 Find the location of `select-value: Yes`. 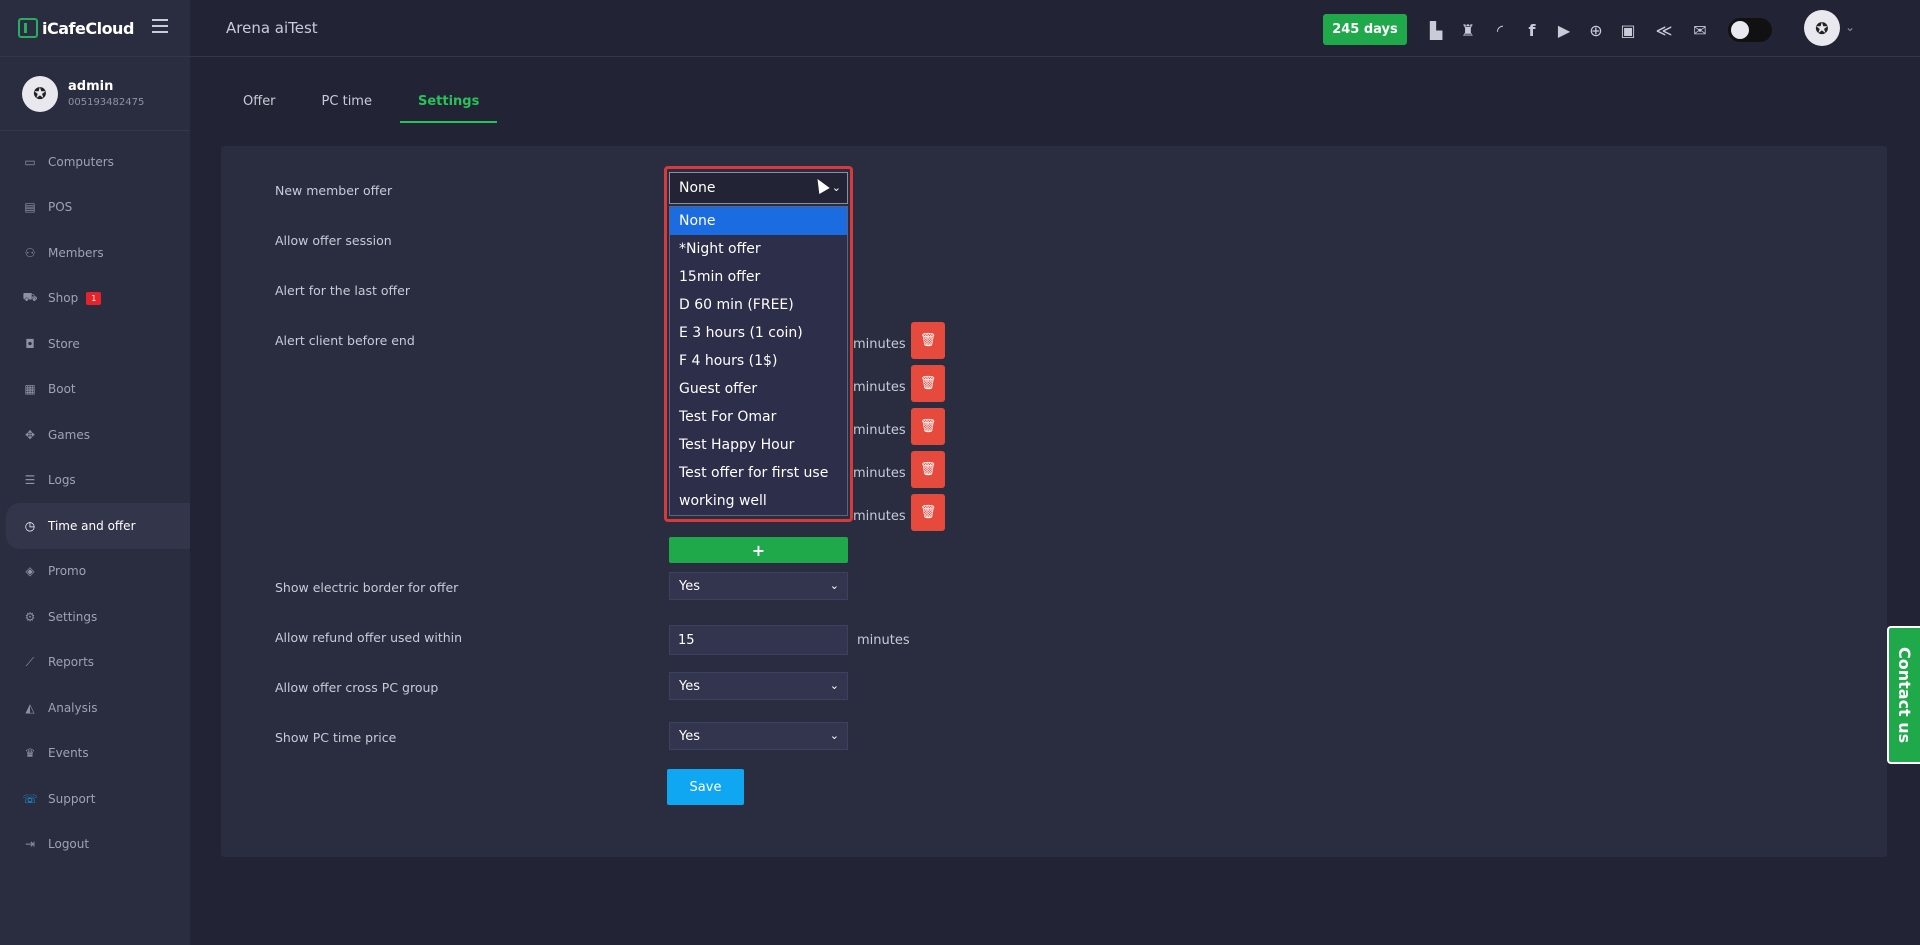

select-value: Yes is located at coordinates (689, 686).